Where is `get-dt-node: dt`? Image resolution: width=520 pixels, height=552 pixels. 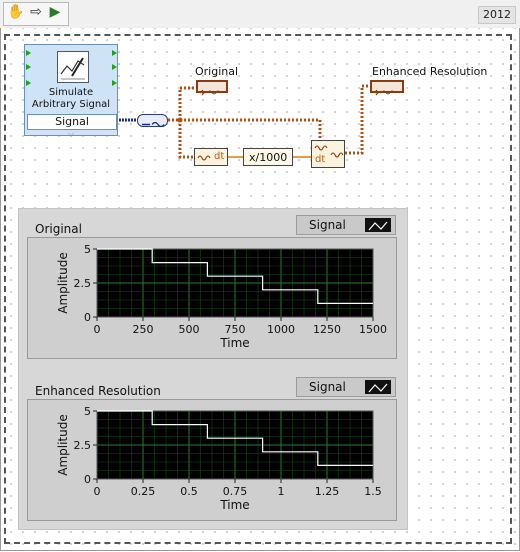
get-dt-node: dt is located at coordinates (211, 157).